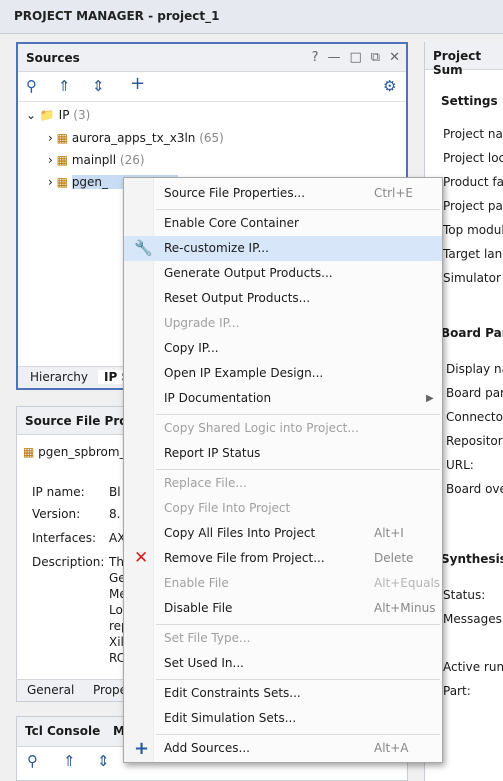 Image resolution: width=503 pixels, height=781 pixels. I want to click on board-item: Board part, so click(474, 393).